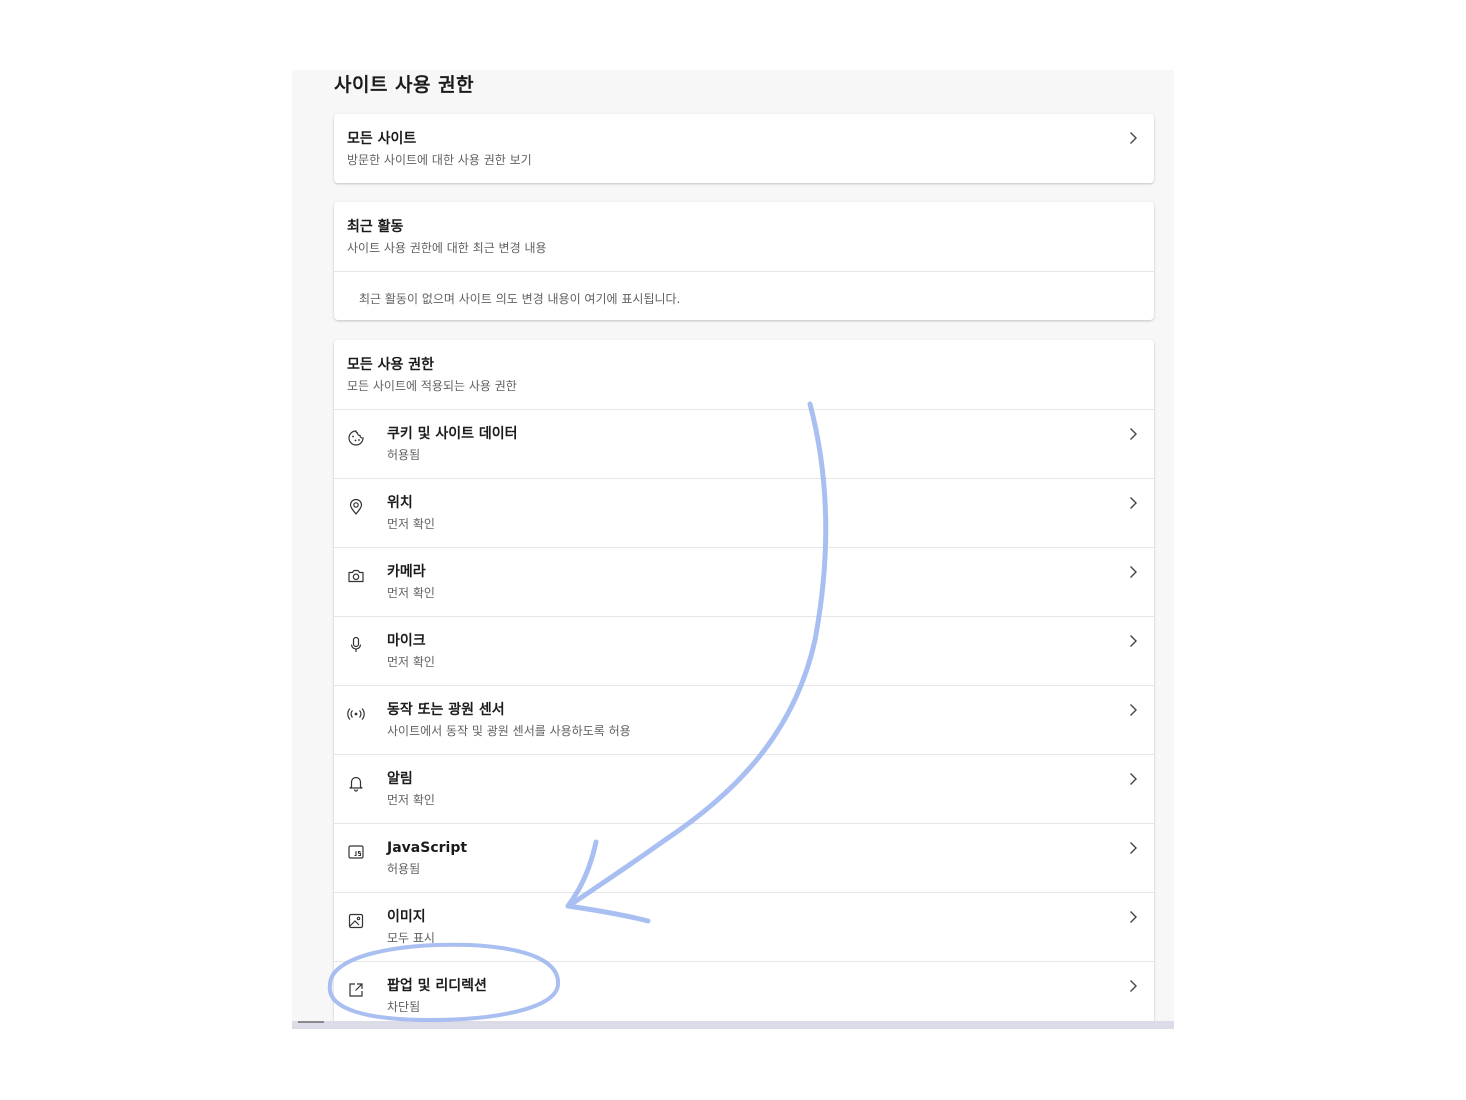 This screenshot has height=1100, width=1466. What do you see at coordinates (356, 438) in the screenshot?
I see `cookie-icon` at bounding box center [356, 438].